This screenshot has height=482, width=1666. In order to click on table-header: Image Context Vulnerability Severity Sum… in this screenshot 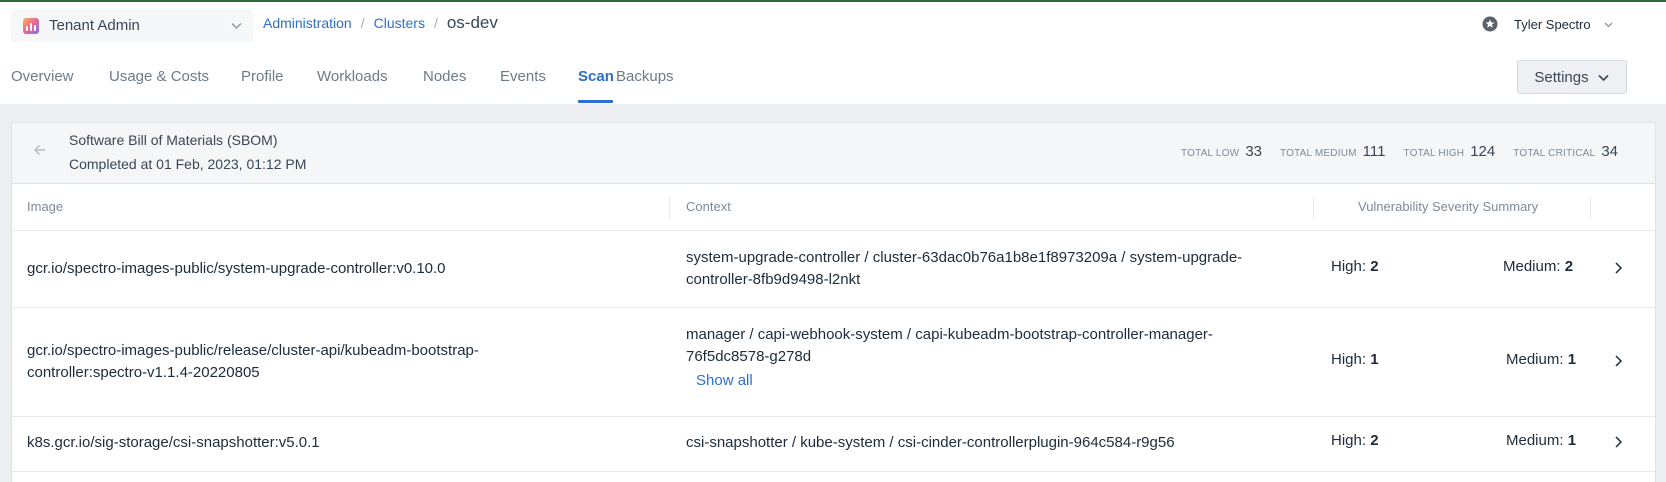, I will do `click(833, 207)`.